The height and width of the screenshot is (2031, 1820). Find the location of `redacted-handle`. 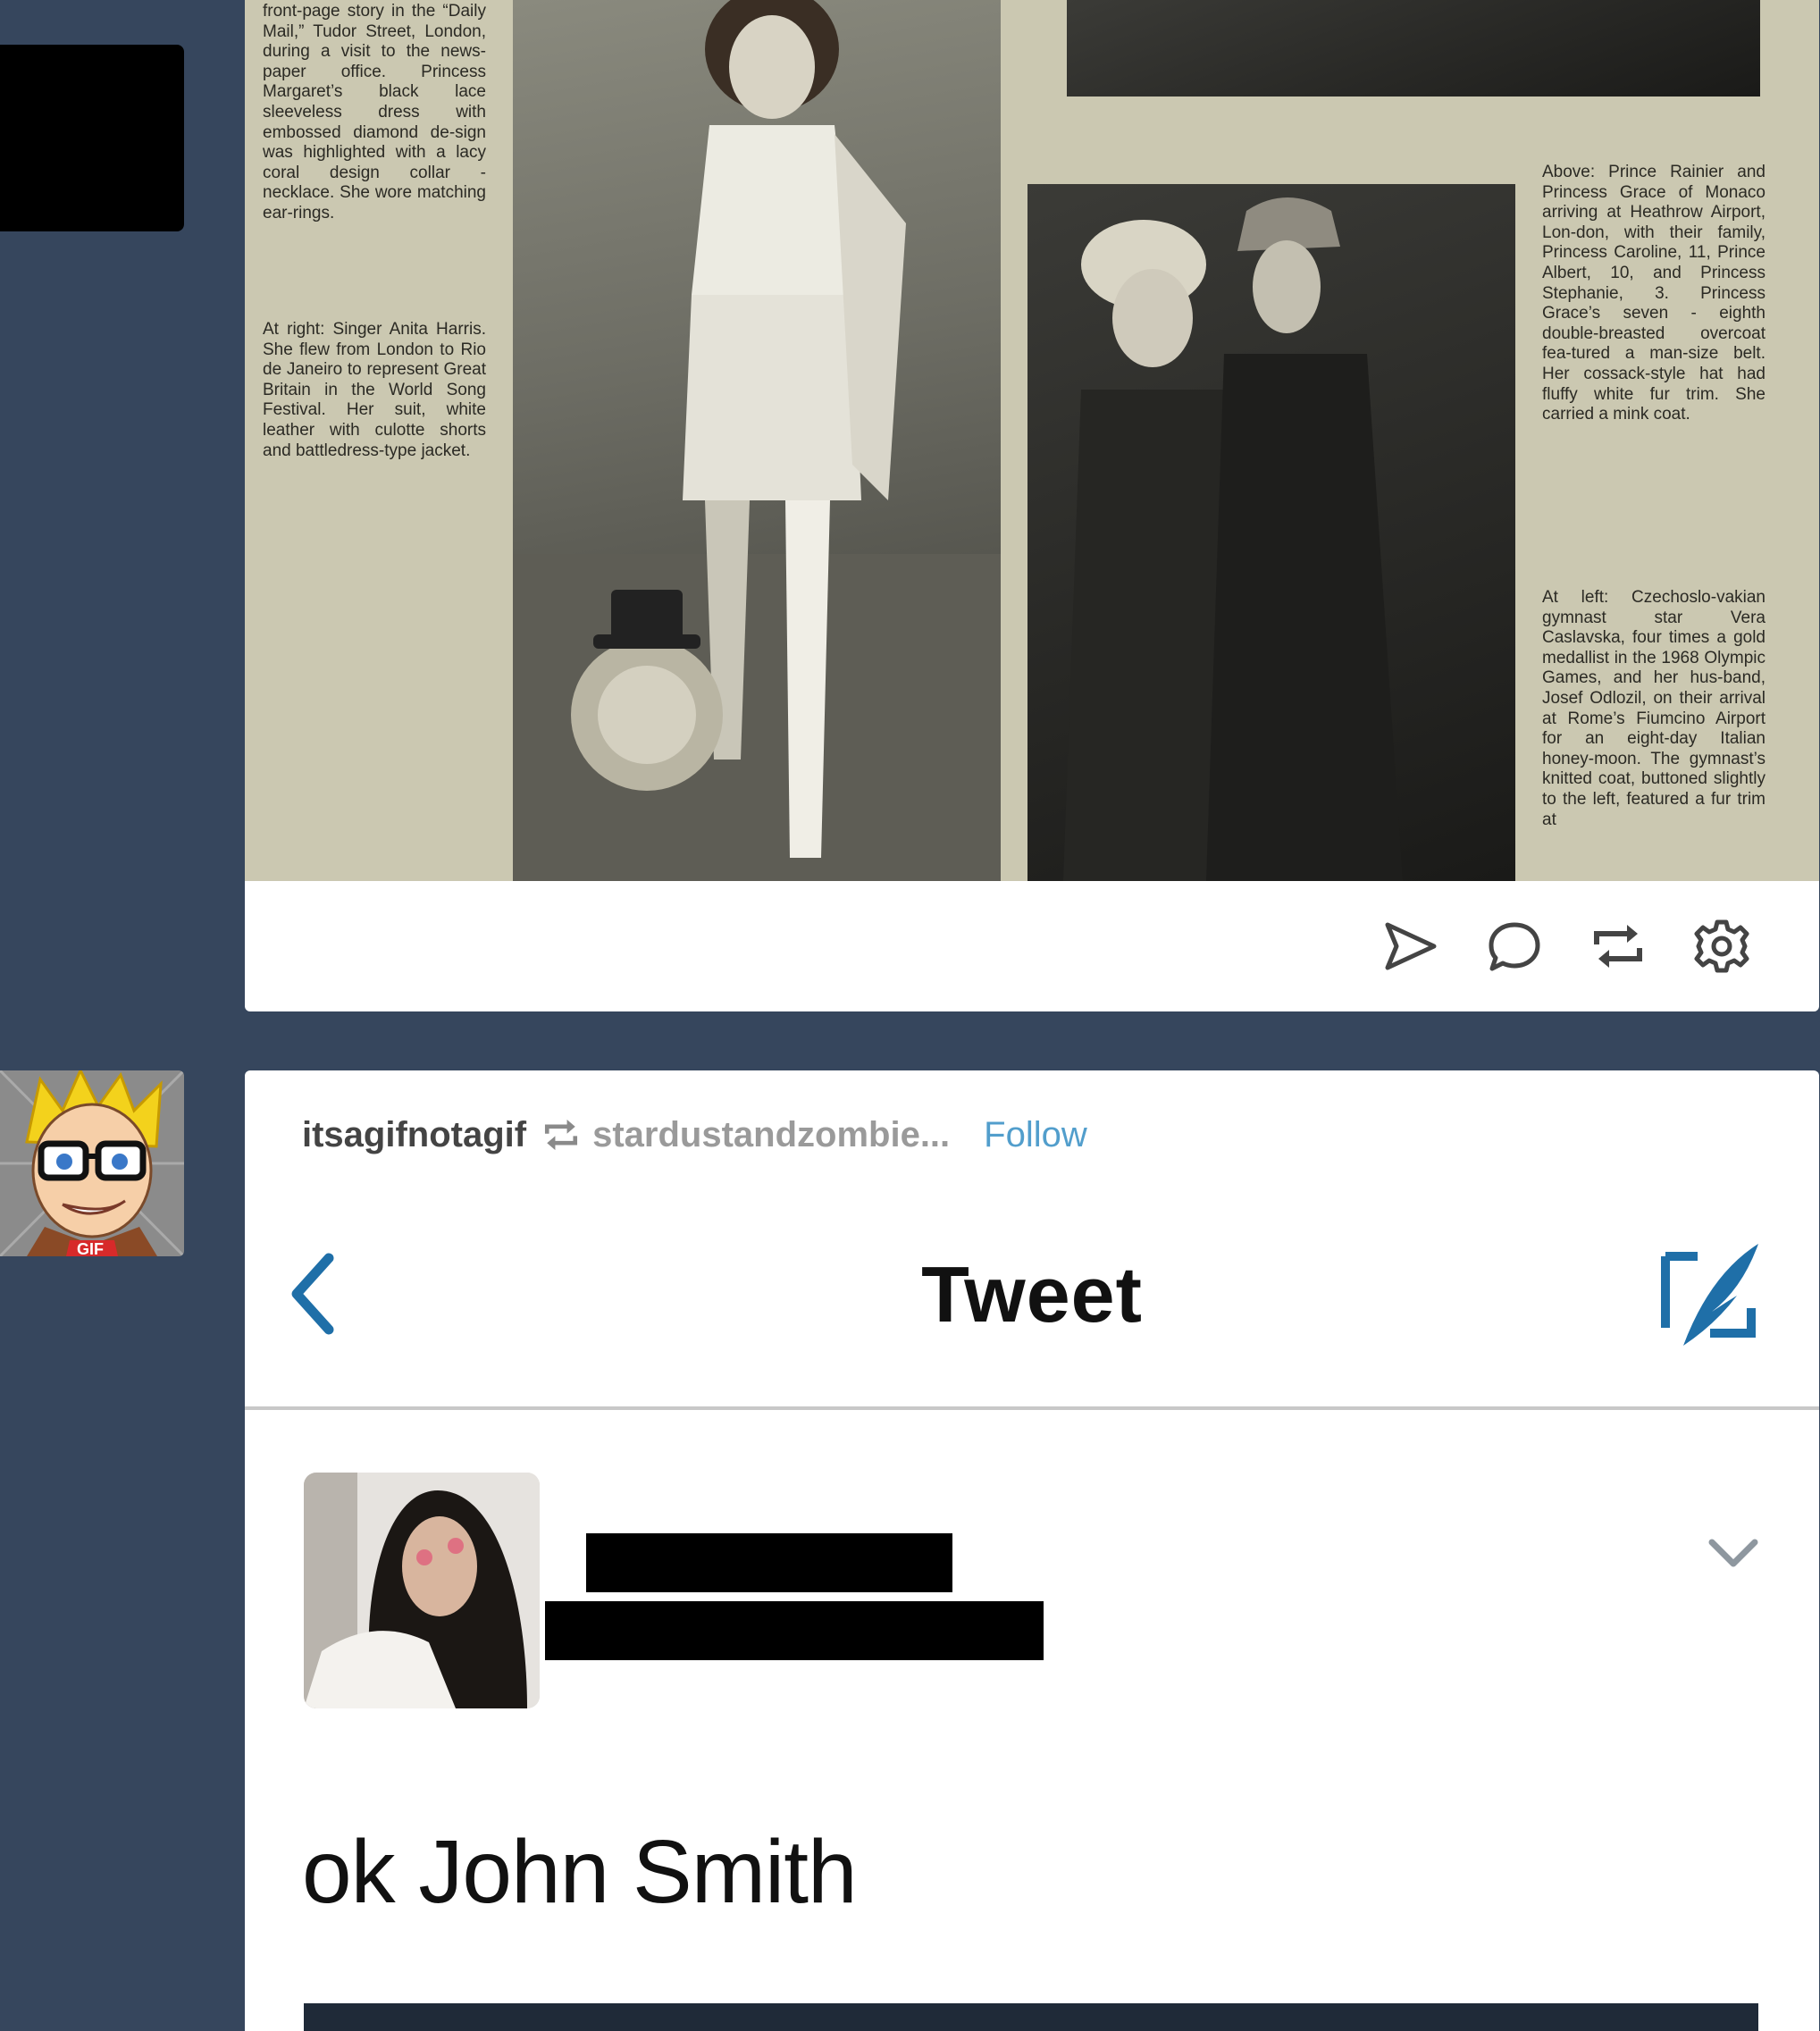

redacted-handle is located at coordinates (794, 1630).